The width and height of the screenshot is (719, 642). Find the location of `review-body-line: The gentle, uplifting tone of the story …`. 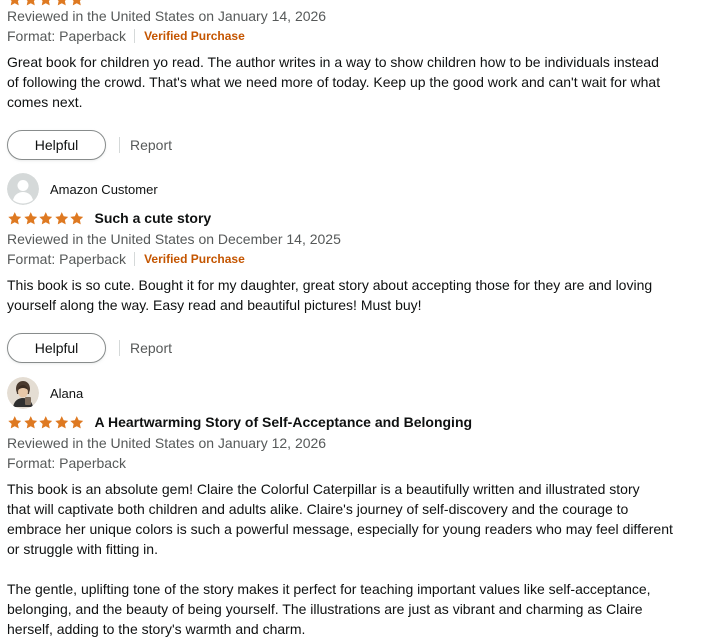

review-body-line: The gentle, uplifting tone of the story … is located at coordinates (329, 589).